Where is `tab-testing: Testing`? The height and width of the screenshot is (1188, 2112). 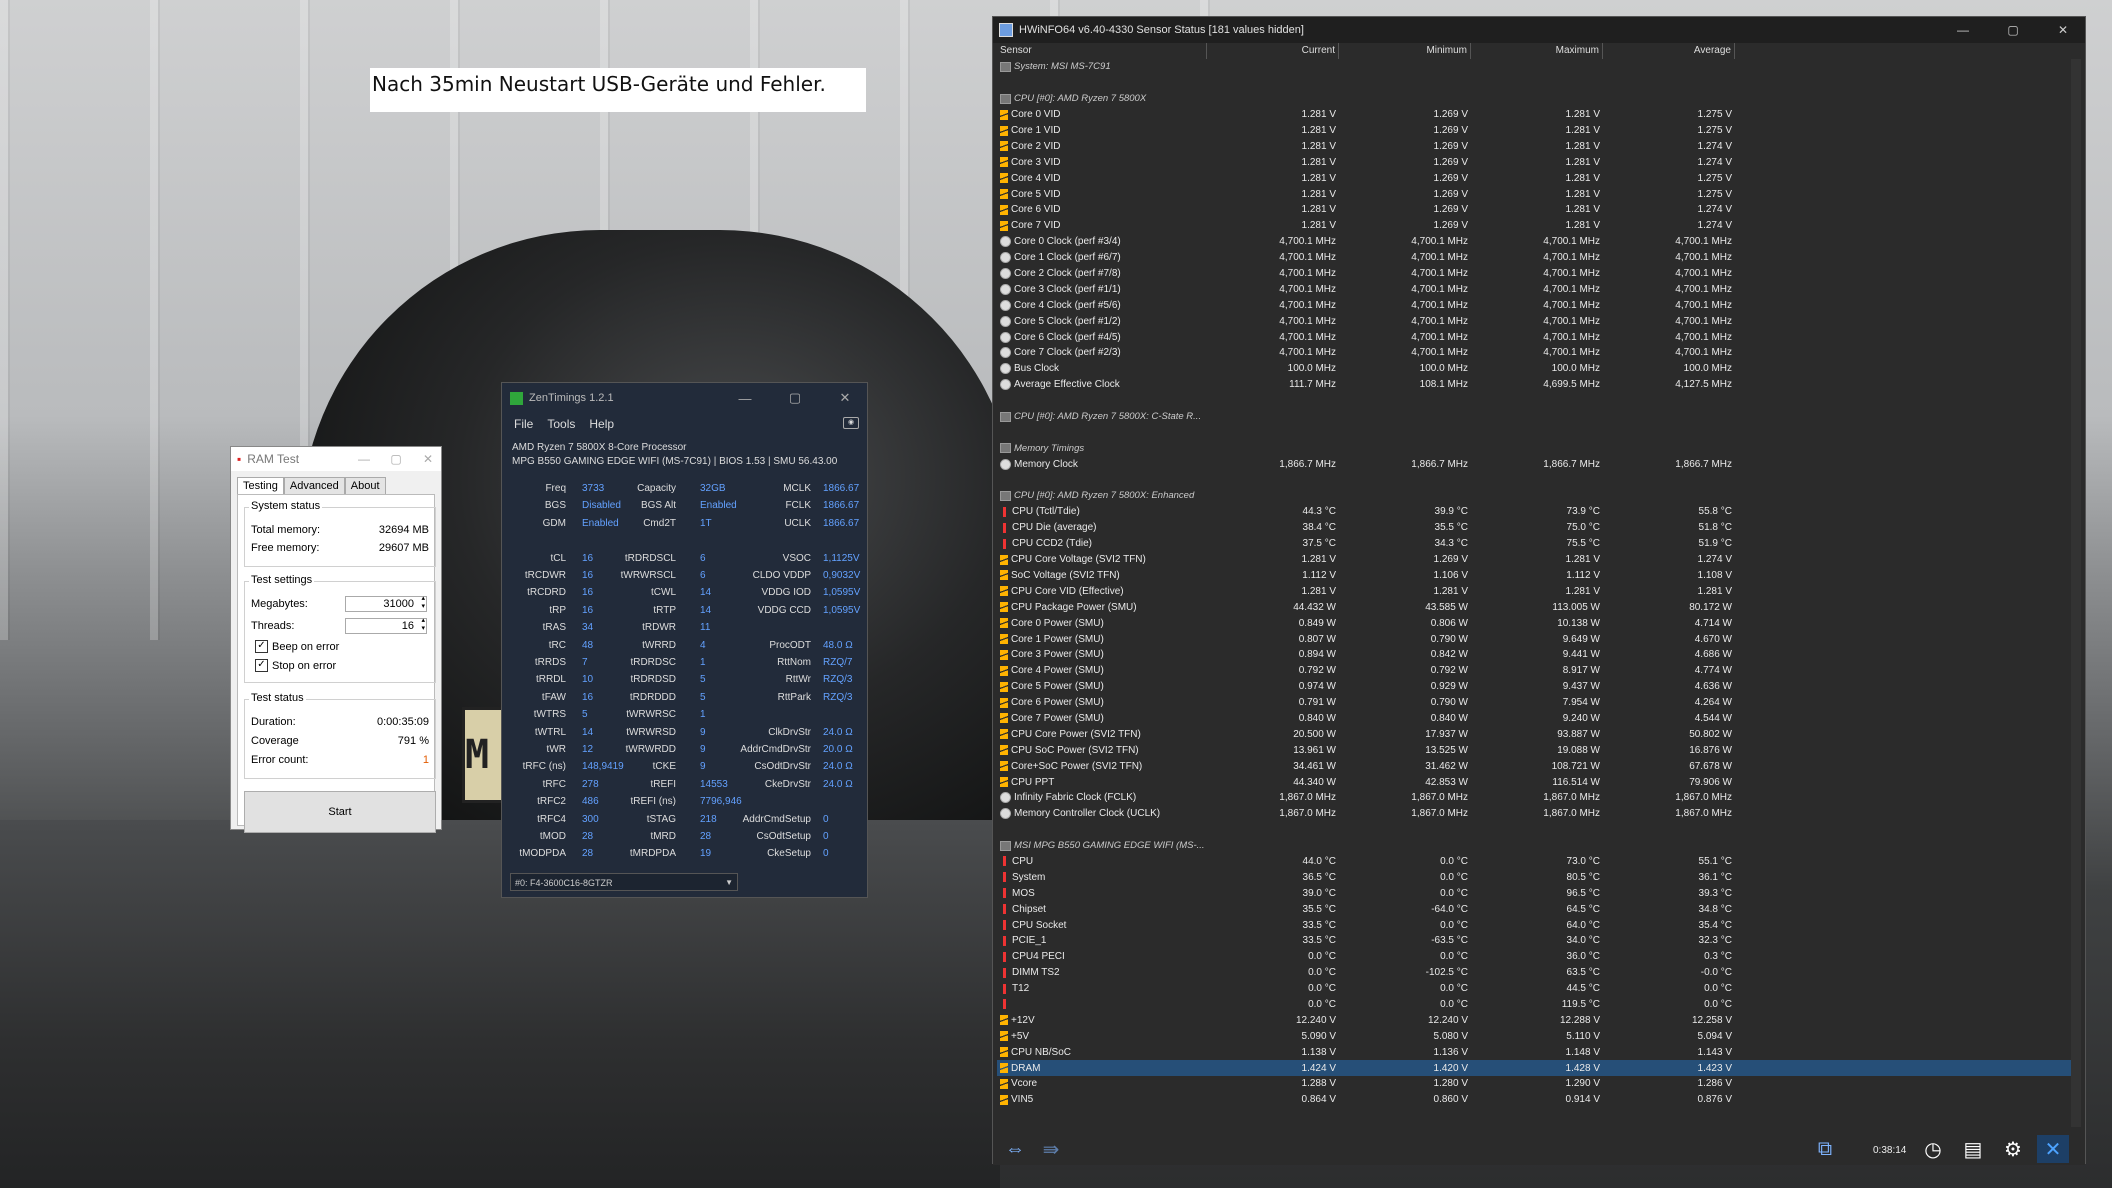 tab-testing: Testing is located at coordinates (260, 485).